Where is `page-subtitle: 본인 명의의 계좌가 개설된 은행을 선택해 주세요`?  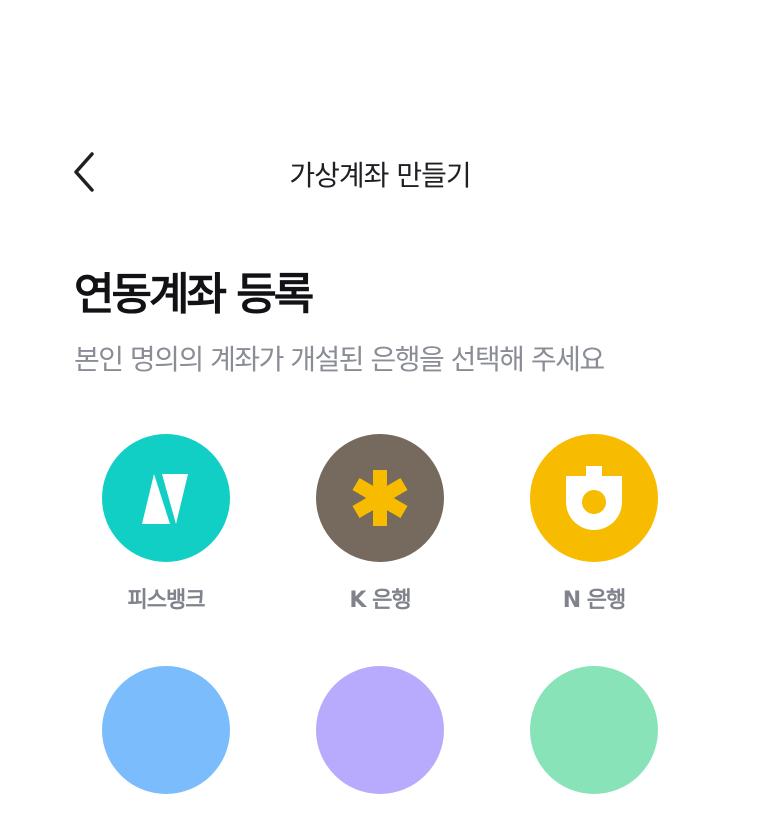
page-subtitle: 본인 명의의 계좌가 개설된 은행을 선택해 주세요 is located at coordinates (339, 359).